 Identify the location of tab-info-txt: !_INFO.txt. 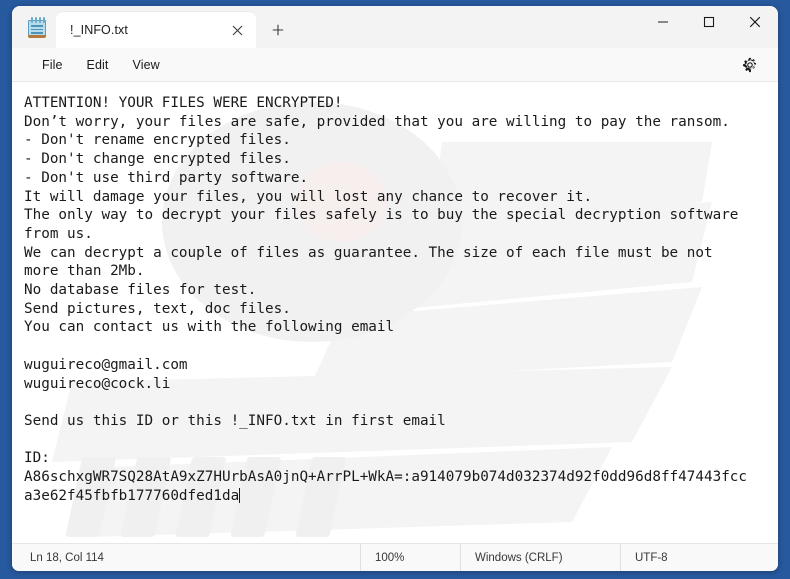
(156, 30).